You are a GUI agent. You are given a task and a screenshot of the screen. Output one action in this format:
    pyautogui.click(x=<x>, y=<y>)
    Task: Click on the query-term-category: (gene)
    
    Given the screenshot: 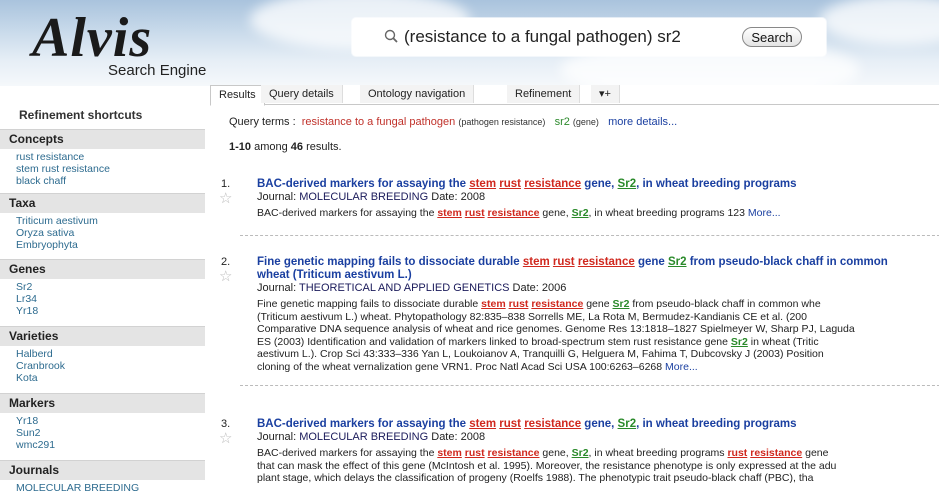 What is the action you would take?
    pyautogui.click(x=585, y=122)
    